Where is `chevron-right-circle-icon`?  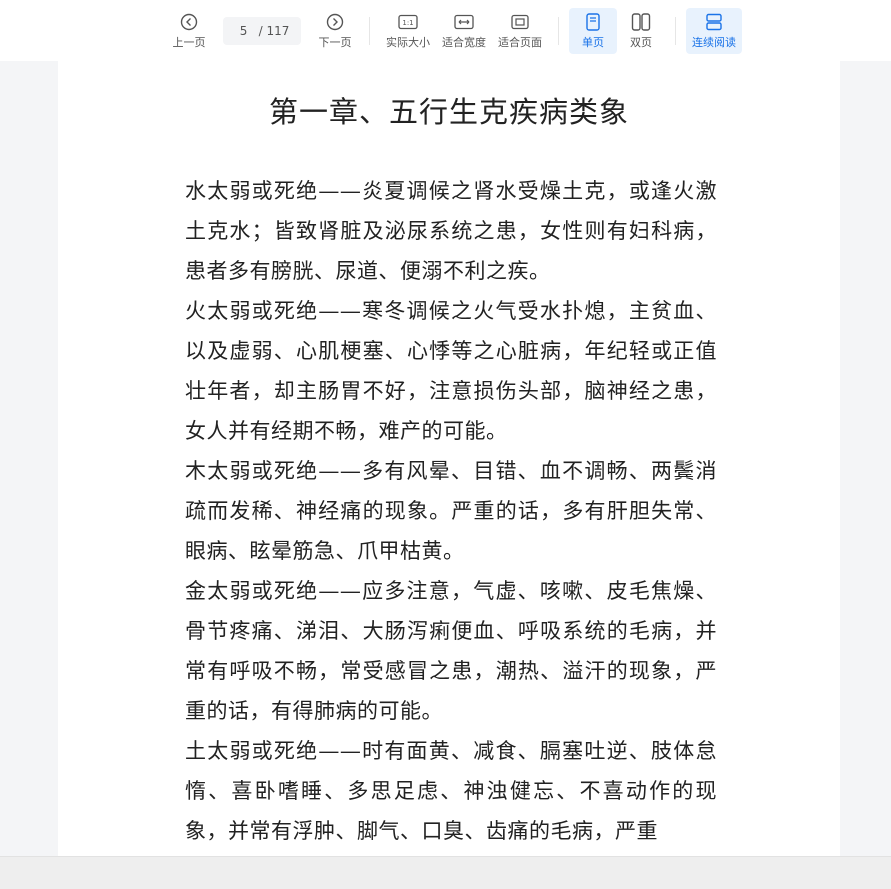
chevron-right-circle-icon is located at coordinates (335, 22).